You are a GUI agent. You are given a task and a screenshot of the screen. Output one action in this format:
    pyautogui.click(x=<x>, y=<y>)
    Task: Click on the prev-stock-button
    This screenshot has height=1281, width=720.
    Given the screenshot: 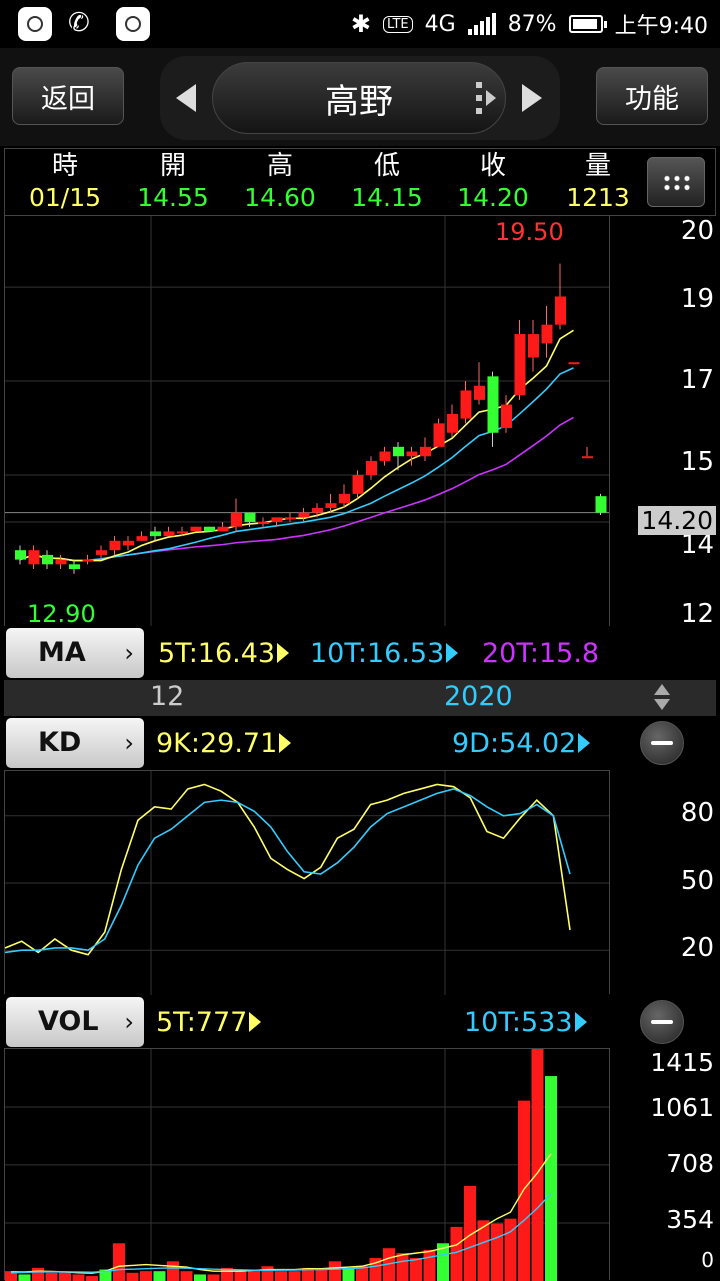 What is the action you would take?
    pyautogui.click(x=186, y=98)
    